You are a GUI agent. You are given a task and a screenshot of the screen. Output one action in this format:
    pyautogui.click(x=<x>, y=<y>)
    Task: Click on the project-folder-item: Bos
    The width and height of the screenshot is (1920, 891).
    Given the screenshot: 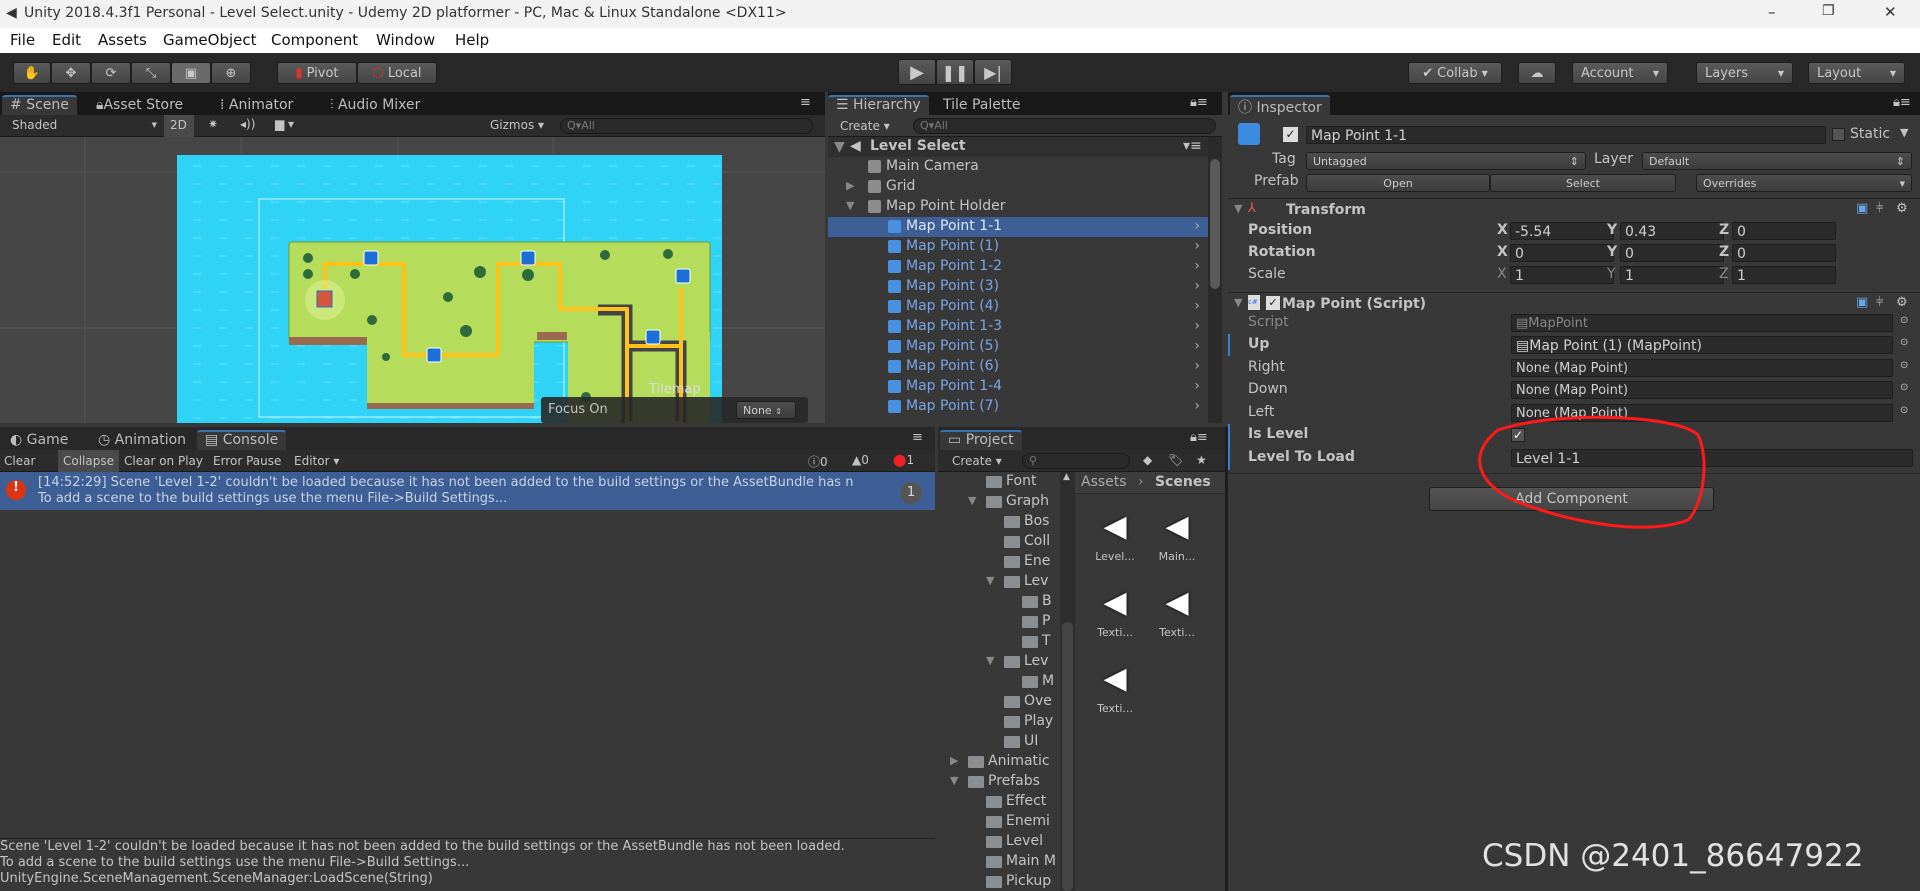 What is the action you would take?
    pyautogui.click(x=999, y=522)
    